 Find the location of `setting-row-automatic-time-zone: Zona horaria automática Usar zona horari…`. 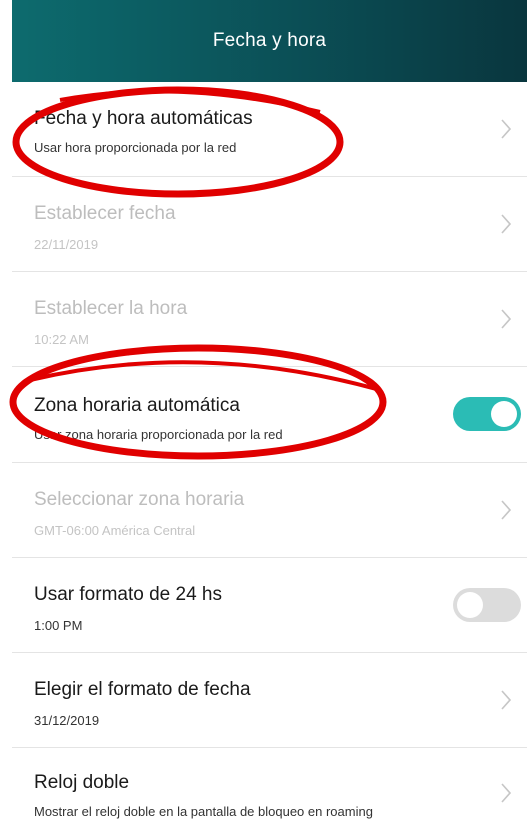

setting-row-automatic-time-zone: Zona horaria automática Usar zona horari… is located at coordinates (263, 415).